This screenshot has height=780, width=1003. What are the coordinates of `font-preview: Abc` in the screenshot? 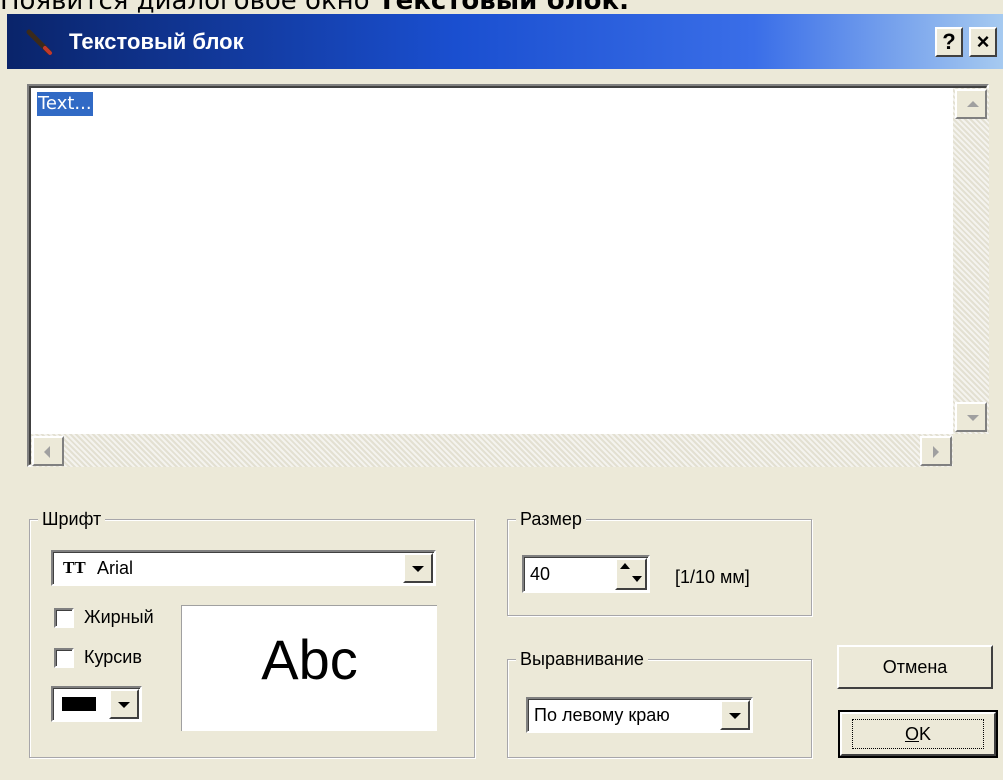 It's located at (309, 668).